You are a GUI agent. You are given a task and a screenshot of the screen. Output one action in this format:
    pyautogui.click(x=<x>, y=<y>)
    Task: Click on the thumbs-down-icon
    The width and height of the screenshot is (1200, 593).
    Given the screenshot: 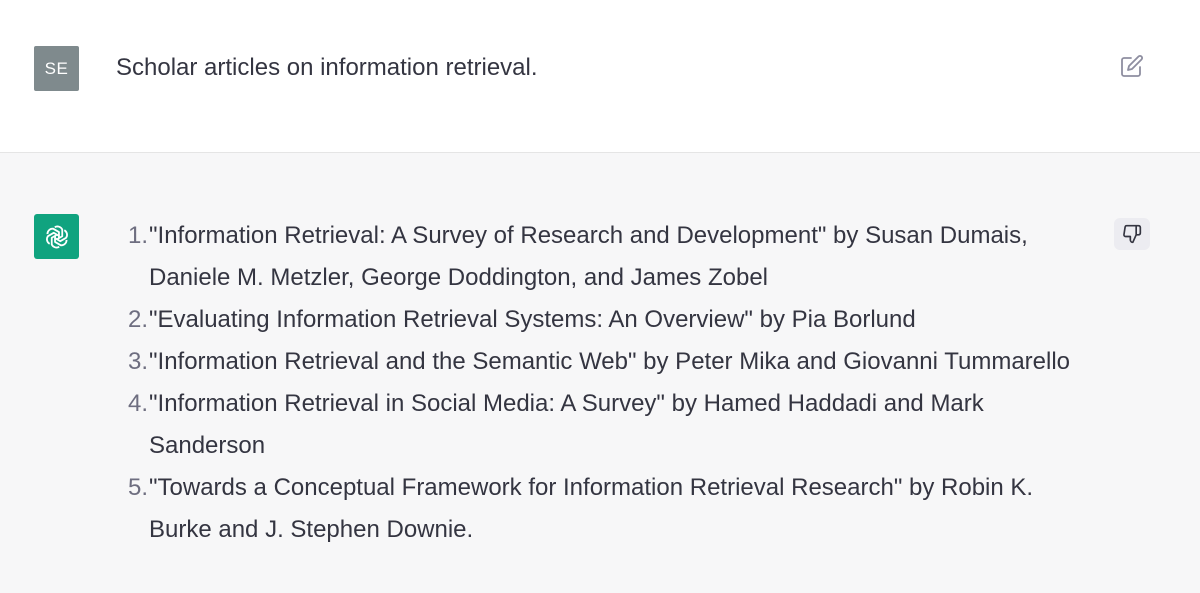 What is the action you would take?
    pyautogui.click(x=1132, y=234)
    